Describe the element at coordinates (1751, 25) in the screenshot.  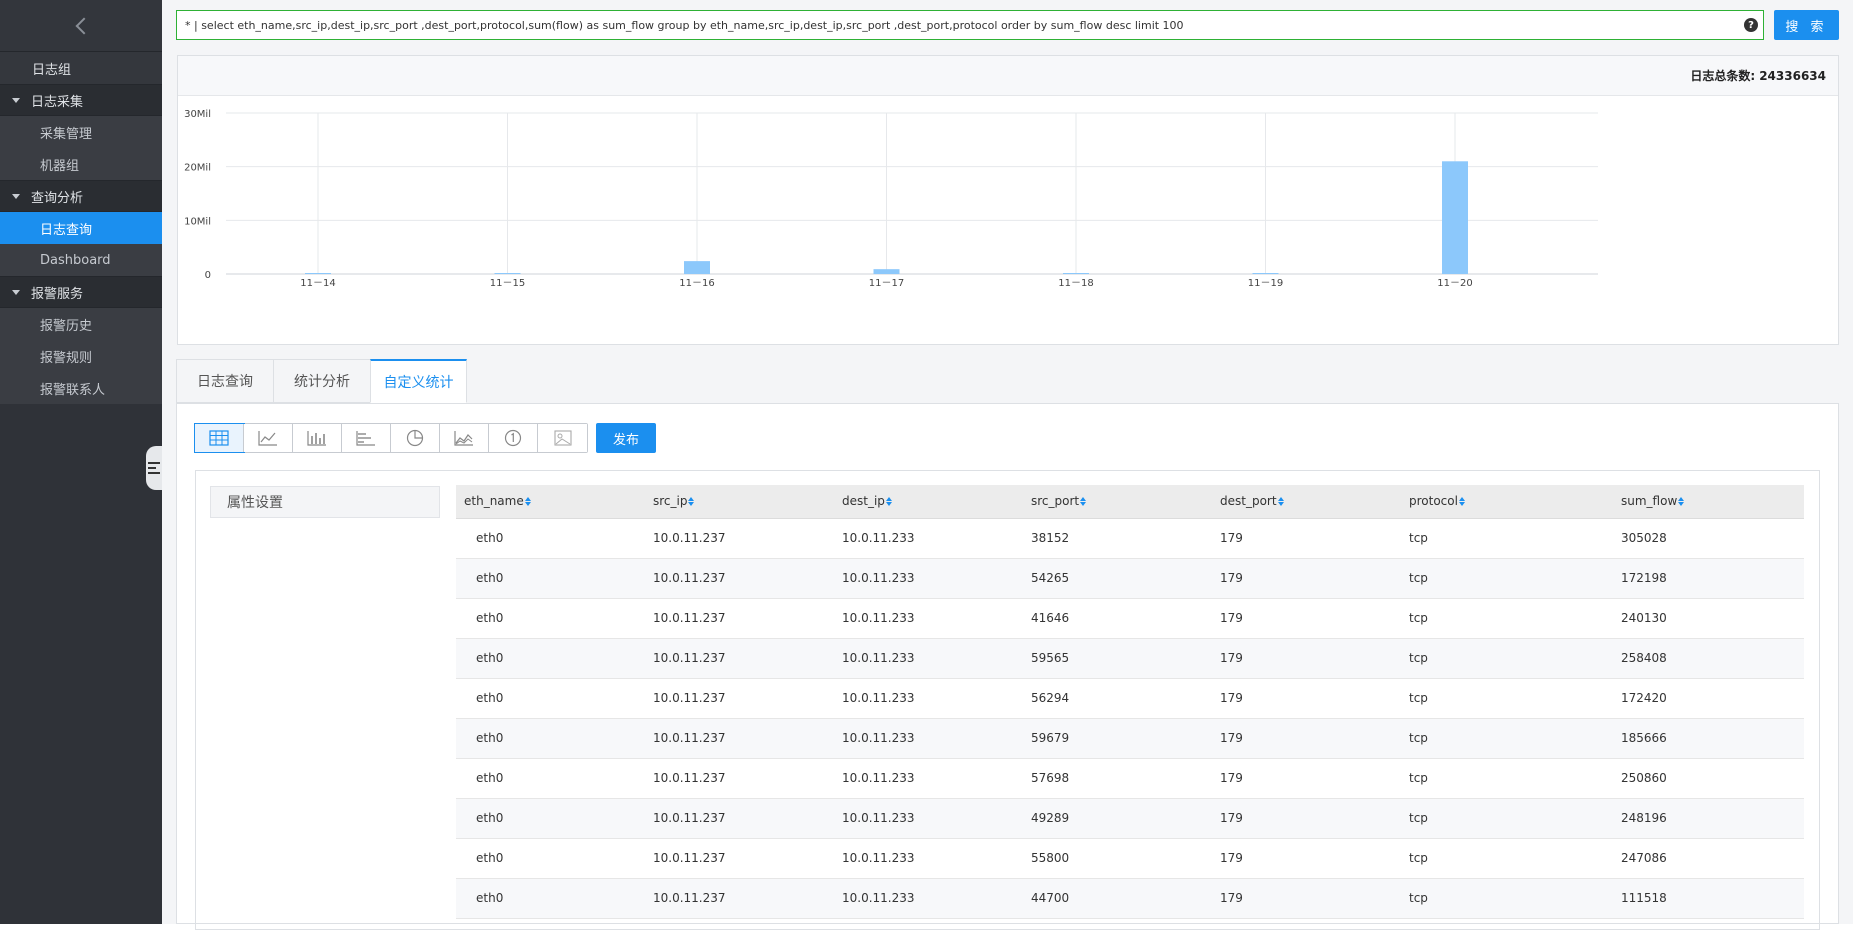
I see `help-icon: ?` at that location.